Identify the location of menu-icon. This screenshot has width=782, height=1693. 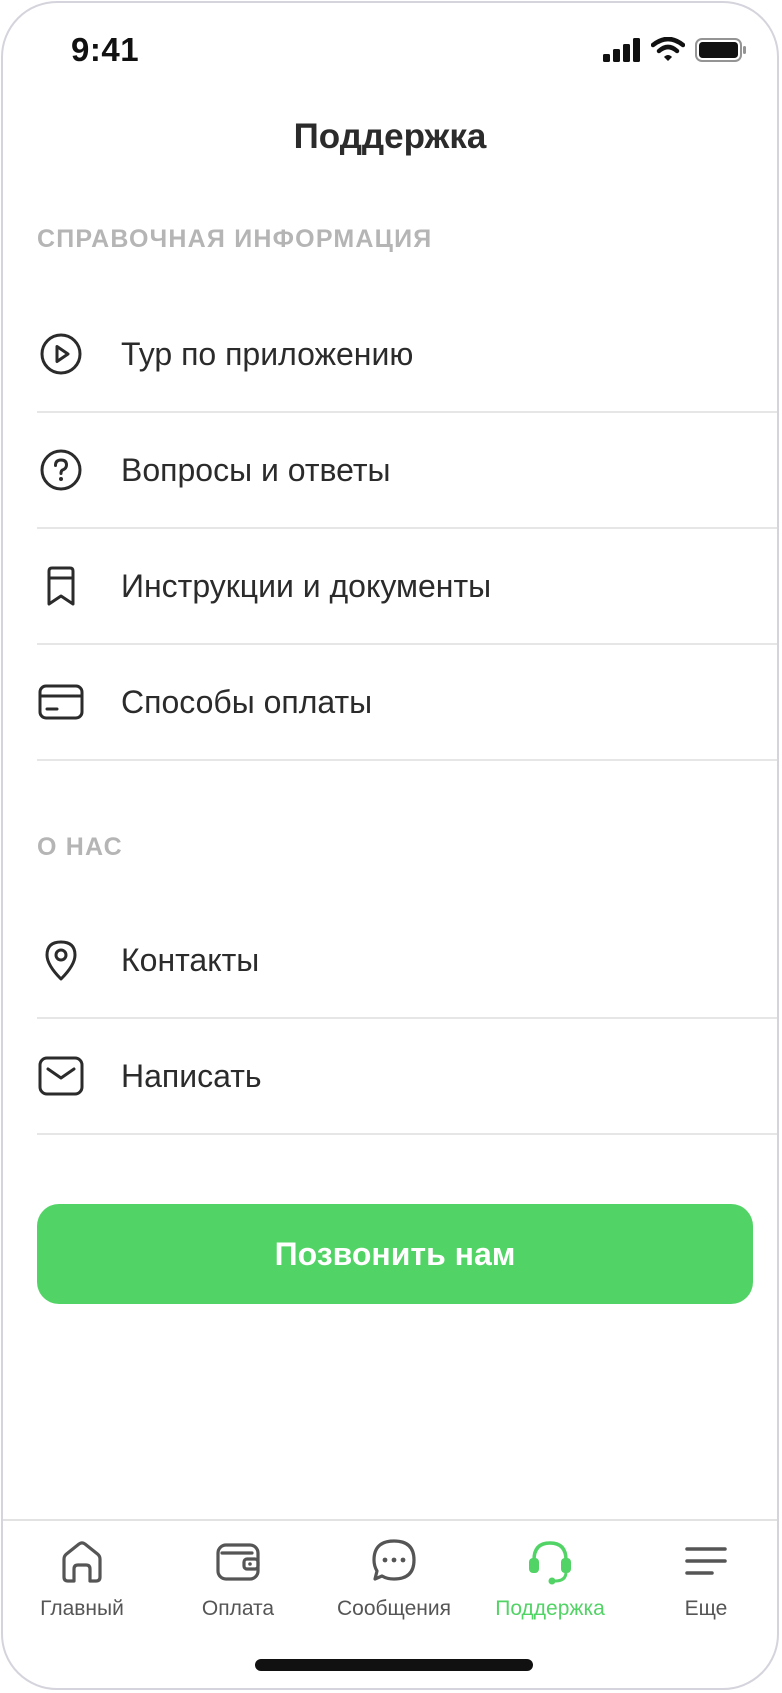
(706, 1561).